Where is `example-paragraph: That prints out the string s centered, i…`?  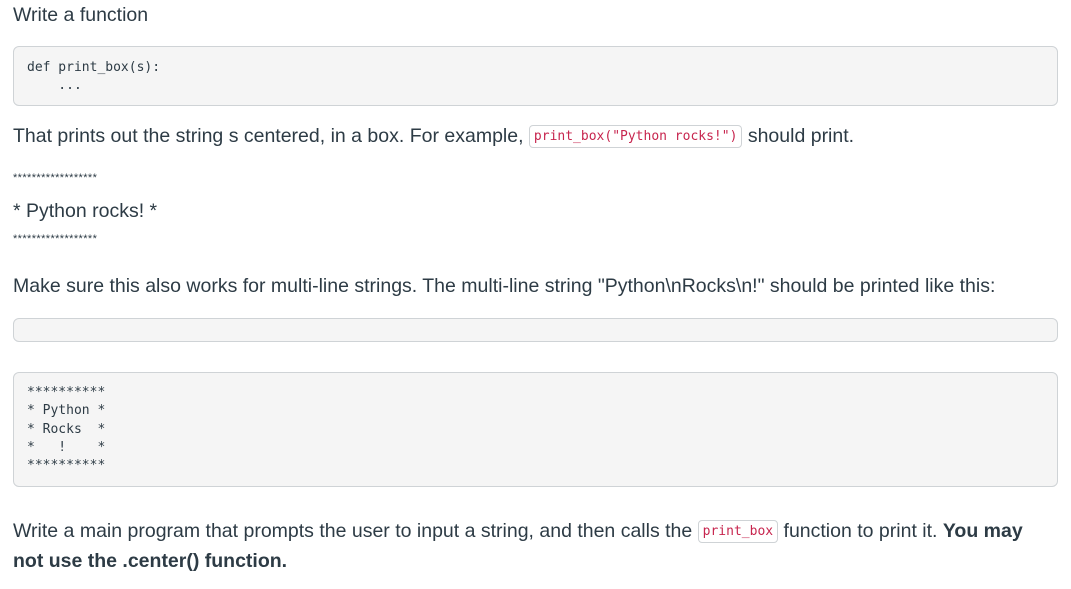 example-paragraph: That prints out the string s centered, i… is located at coordinates (433, 136).